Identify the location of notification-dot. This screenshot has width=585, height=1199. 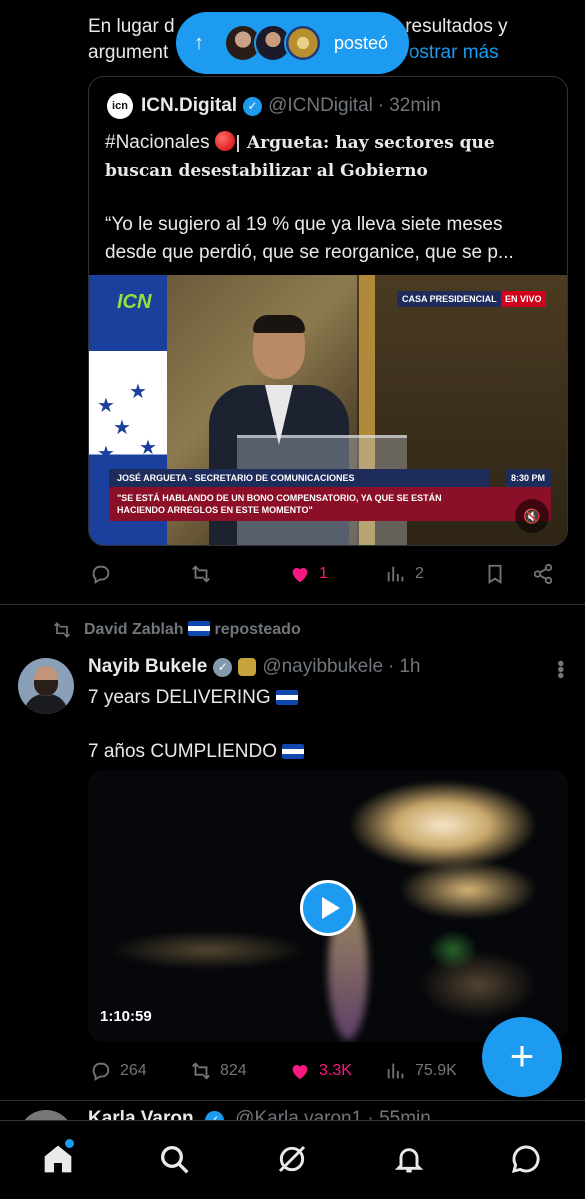
(69, 1143).